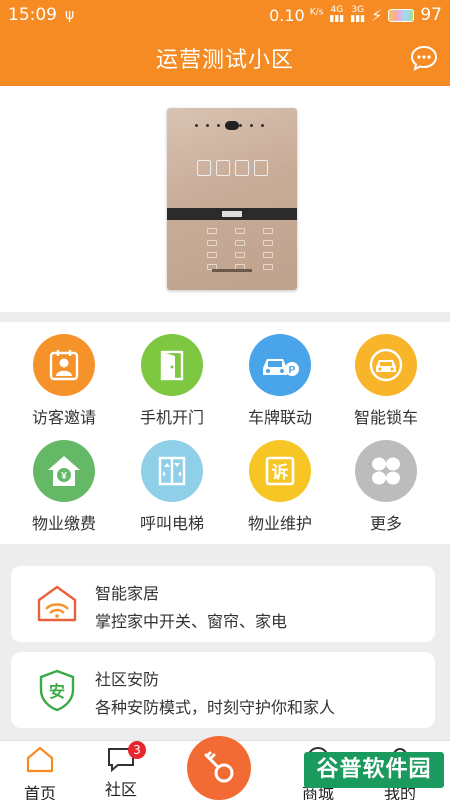  Describe the element at coordinates (171, 523) in the screenshot. I see `grid-label-elevator: 呼叫电梯` at that location.